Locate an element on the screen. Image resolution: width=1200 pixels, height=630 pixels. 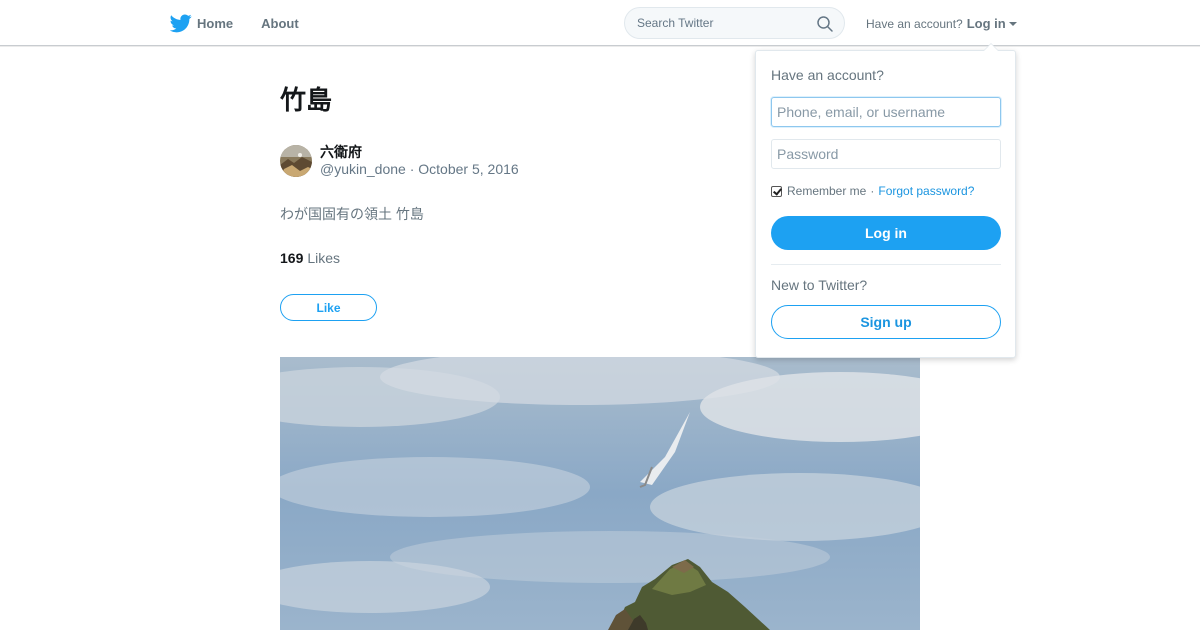
nav-about: About is located at coordinates (280, 23).